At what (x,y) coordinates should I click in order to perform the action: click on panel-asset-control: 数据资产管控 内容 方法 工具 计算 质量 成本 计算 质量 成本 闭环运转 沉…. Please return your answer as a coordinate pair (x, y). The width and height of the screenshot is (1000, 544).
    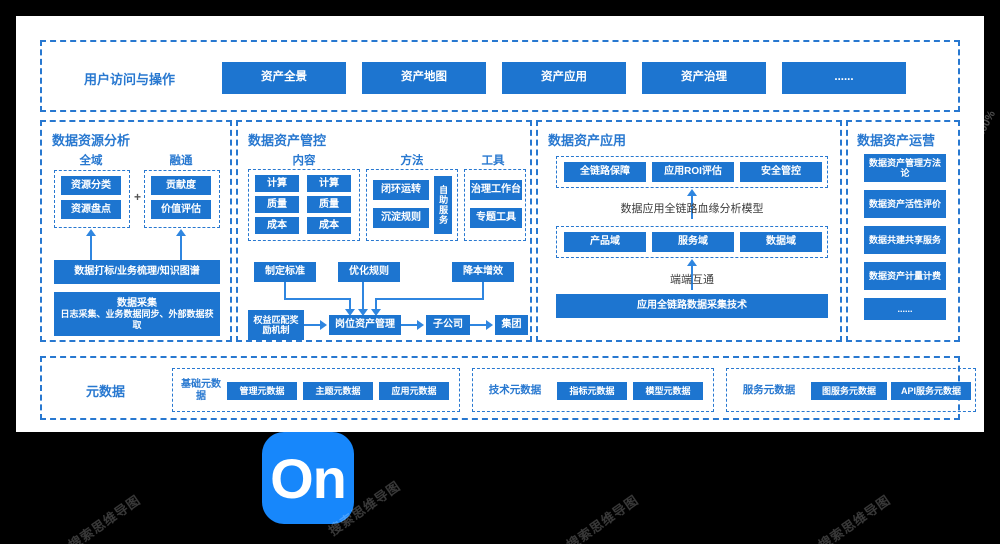
    Looking at the image, I should click on (384, 231).